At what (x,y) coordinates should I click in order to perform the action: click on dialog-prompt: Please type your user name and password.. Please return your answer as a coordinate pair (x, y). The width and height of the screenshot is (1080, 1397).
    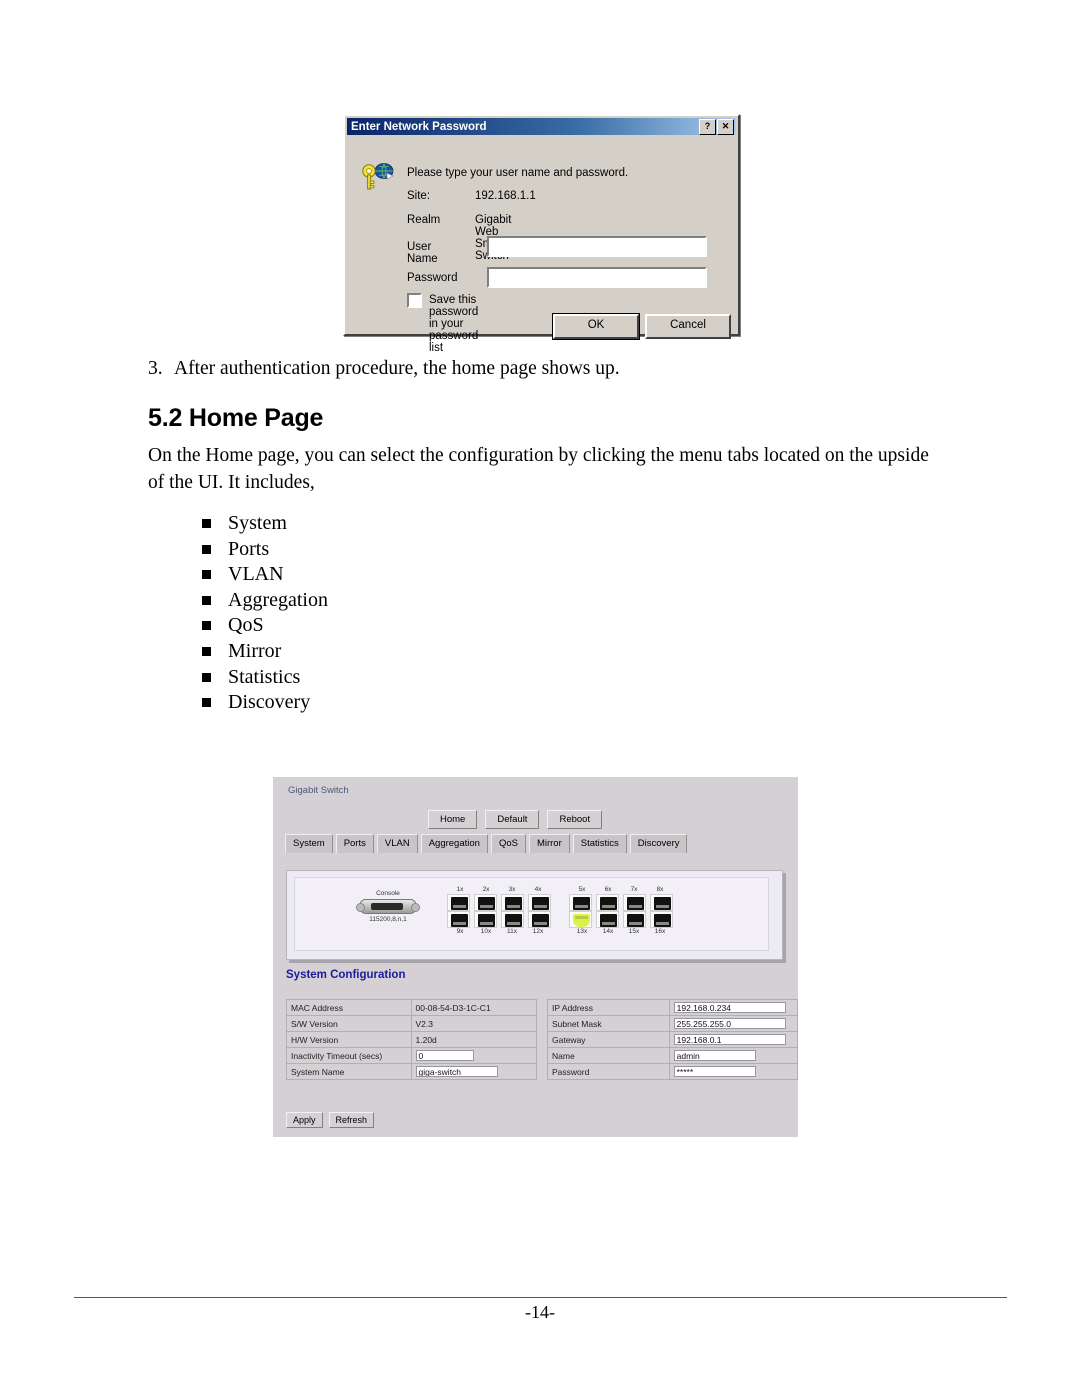
    Looking at the image, I should click on (518, 173).